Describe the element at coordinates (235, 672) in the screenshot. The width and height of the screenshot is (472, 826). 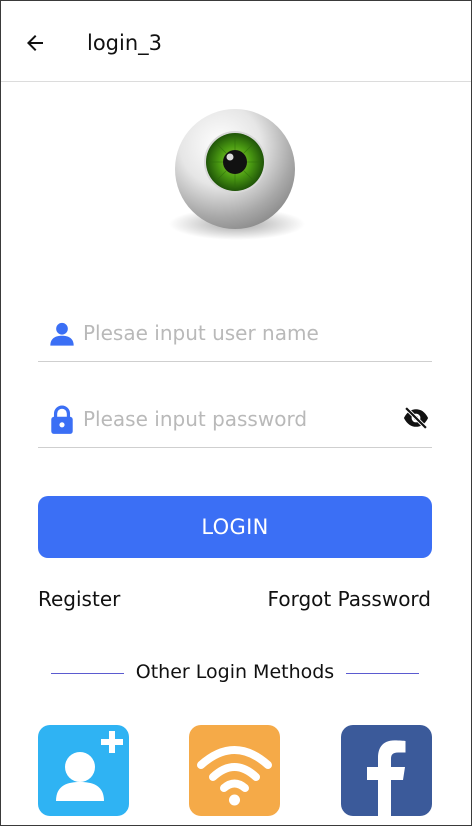
I see `other-login-label: Other Login Methods` at that location.